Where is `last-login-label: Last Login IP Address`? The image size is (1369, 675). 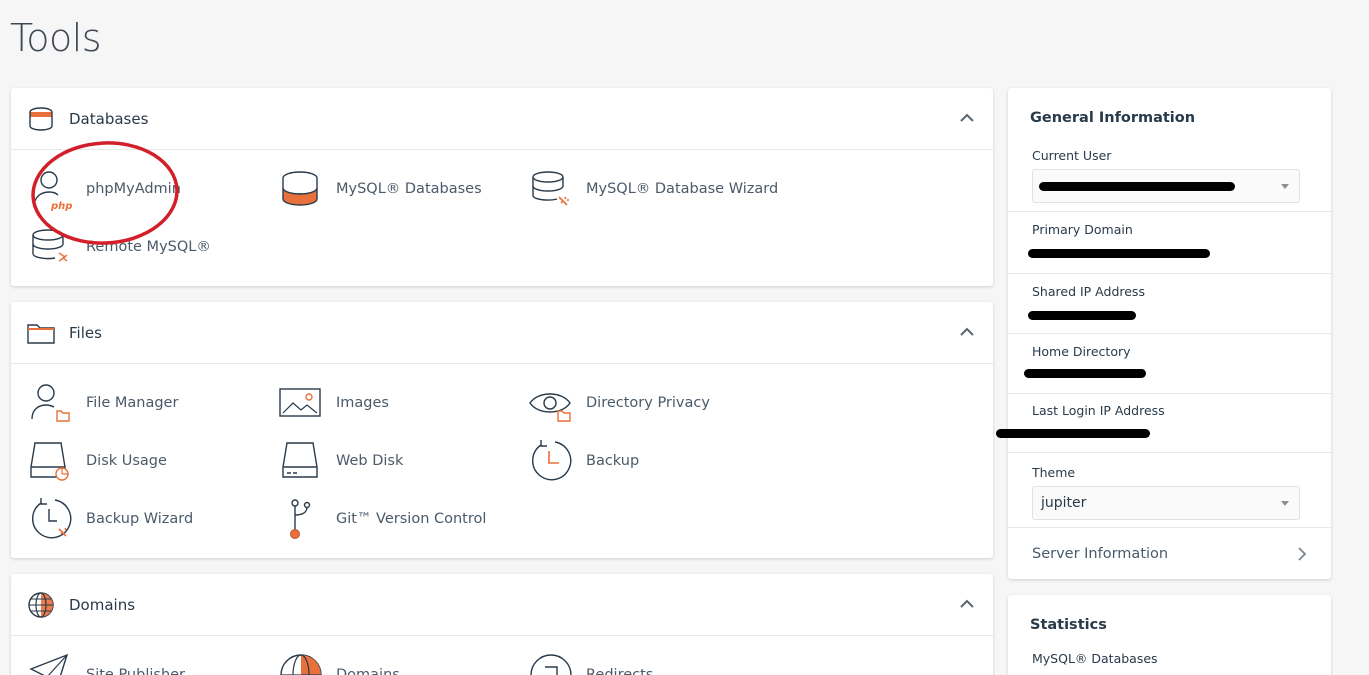
last-login-label: Last Login IP Address is located at coordinates (1098, 410).